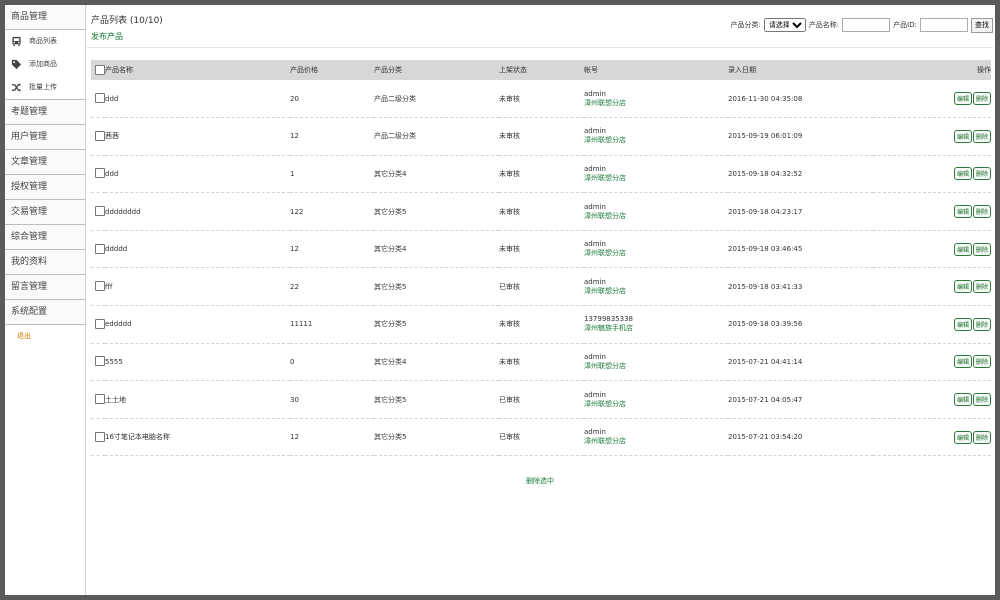 This screenshot has width=1000, height=600. I want to click on product-name-cell: fff, so click(109, 286).